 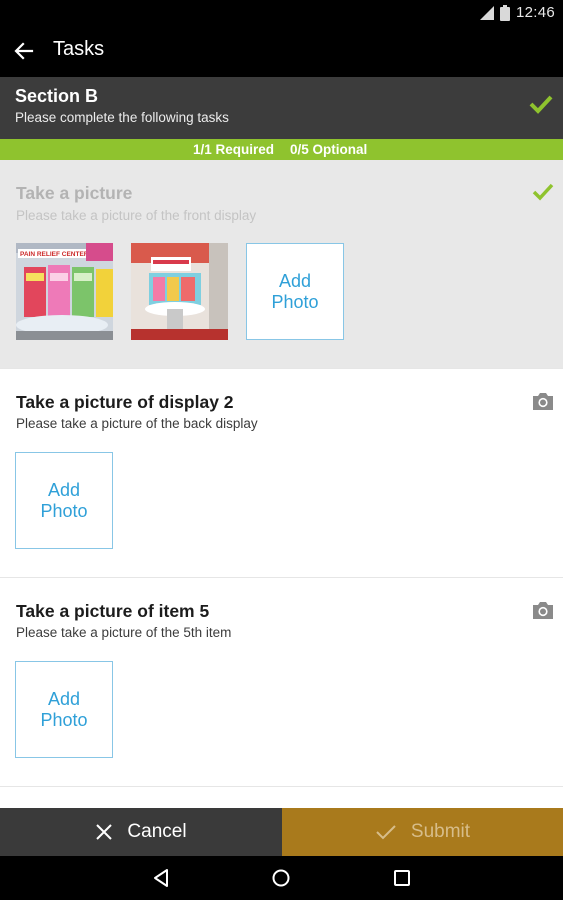 What do you see at coordinates (104, 832) in the screenshot?
I see `close-icon` at bounding box center [104, 832].